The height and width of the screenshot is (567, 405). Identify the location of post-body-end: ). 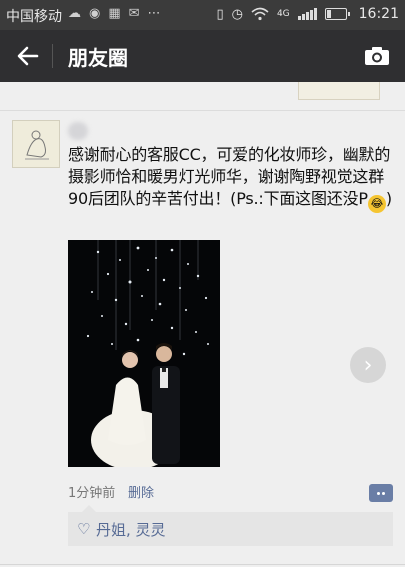
(388, 198).